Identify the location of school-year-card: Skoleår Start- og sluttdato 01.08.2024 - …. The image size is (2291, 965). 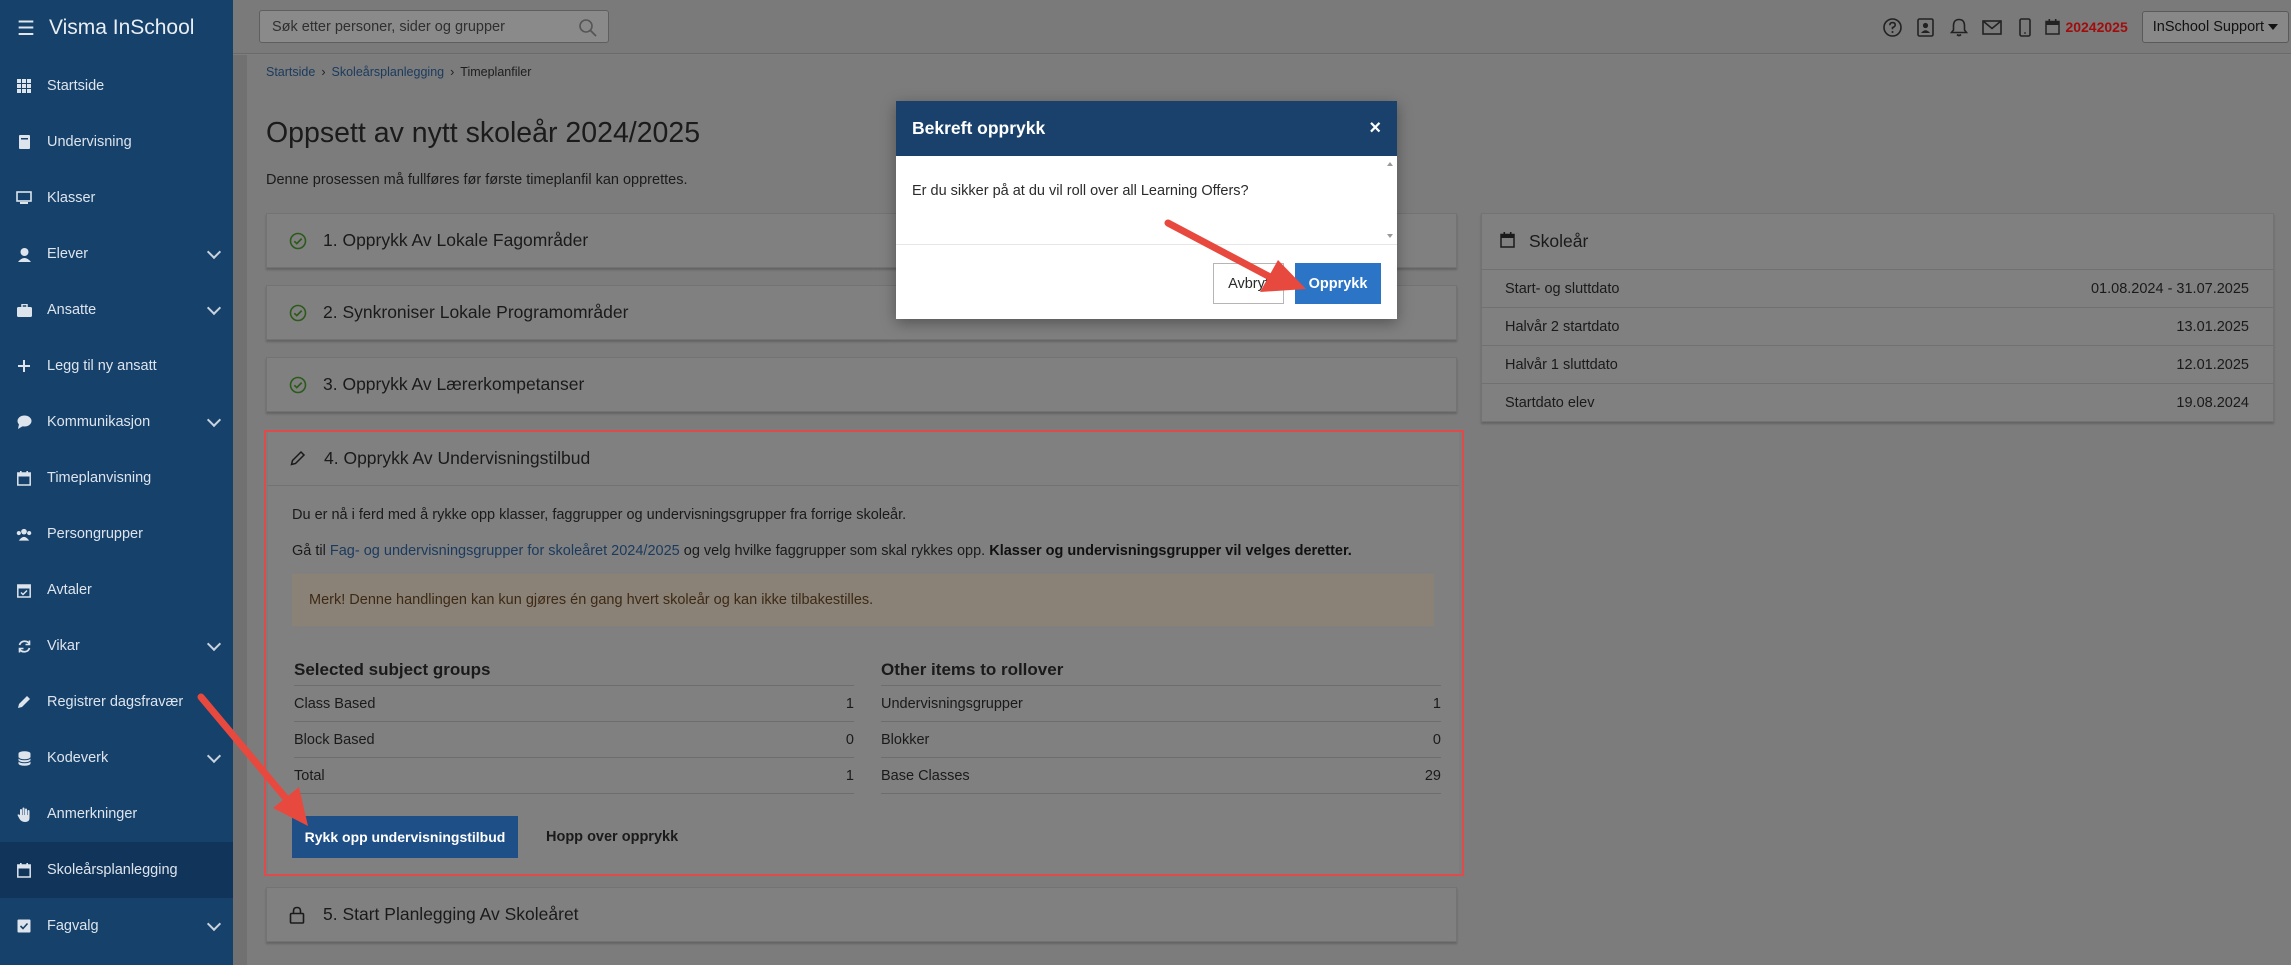
(1877, 317).